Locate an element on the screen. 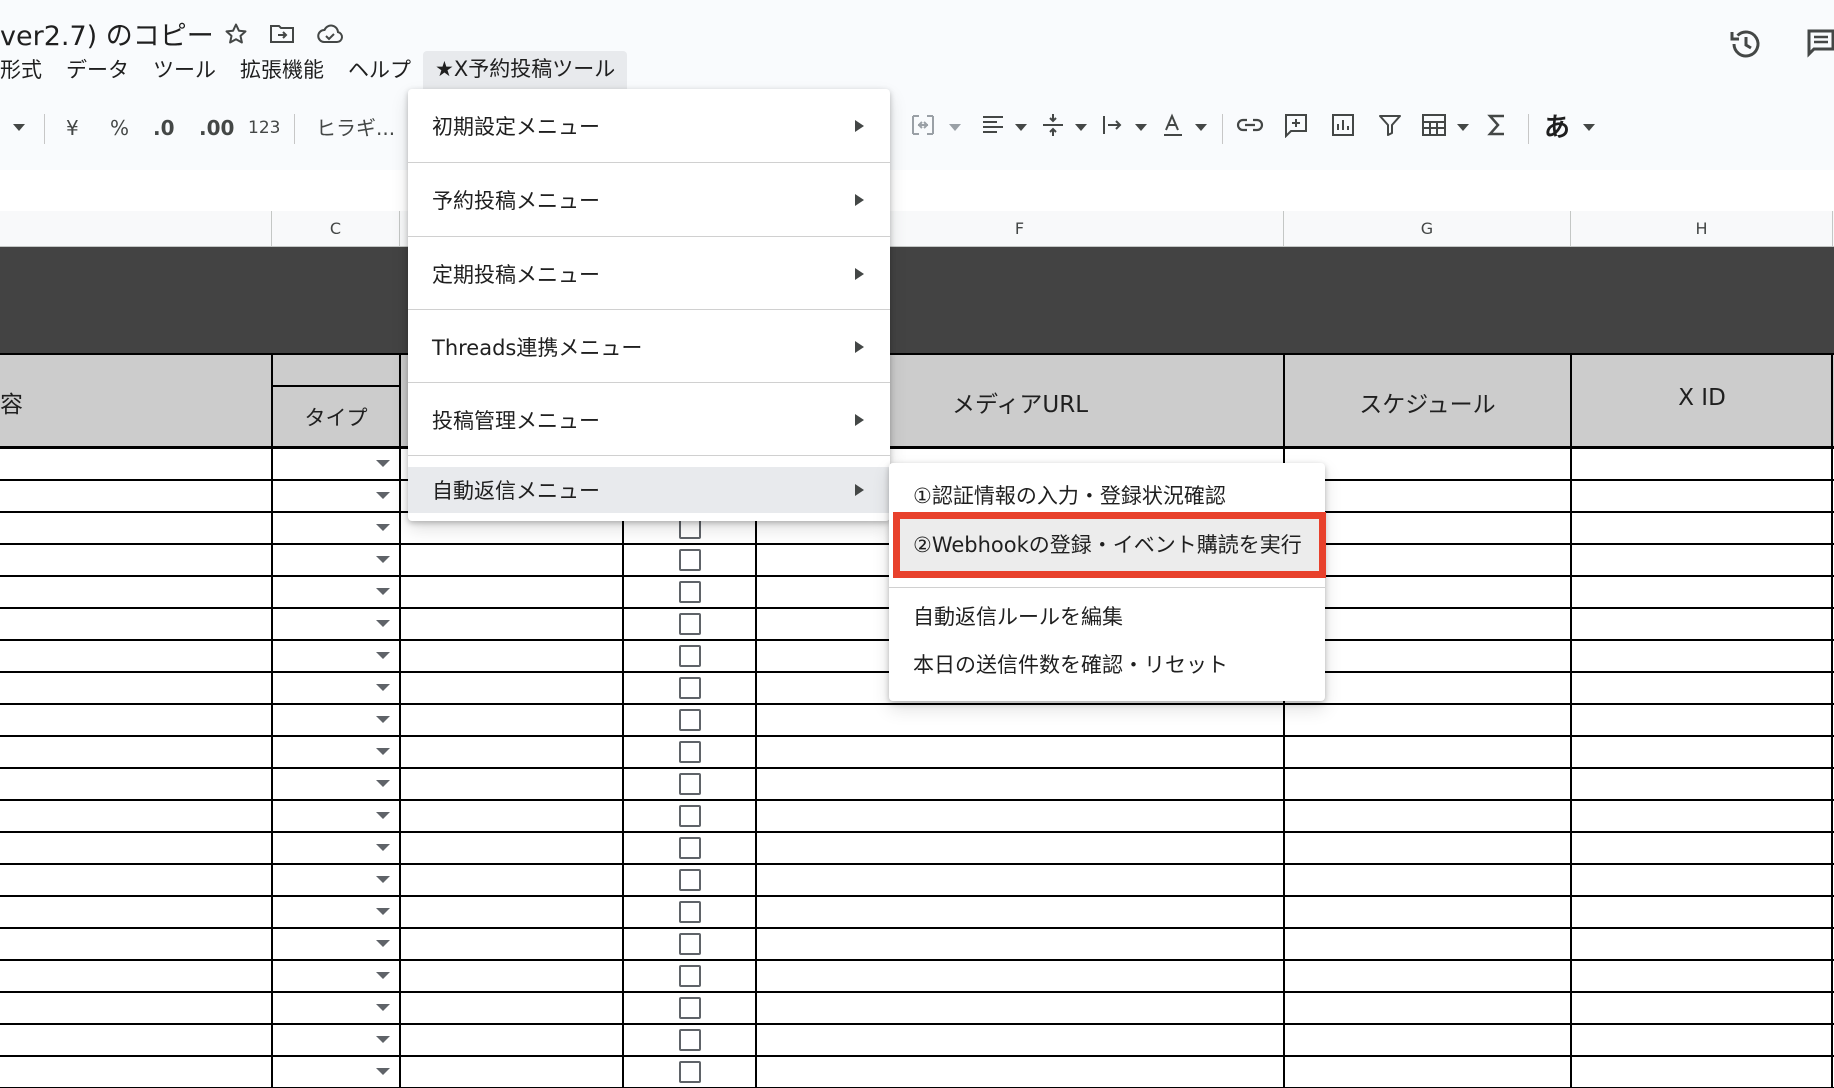  insert-chart-icon is located at coordinates (1345, 128).